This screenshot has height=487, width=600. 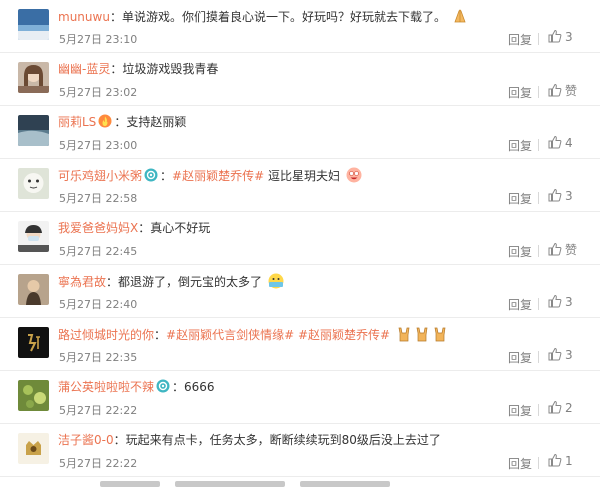 I want to click on like-count: 赞, so click(x=571, y=250).